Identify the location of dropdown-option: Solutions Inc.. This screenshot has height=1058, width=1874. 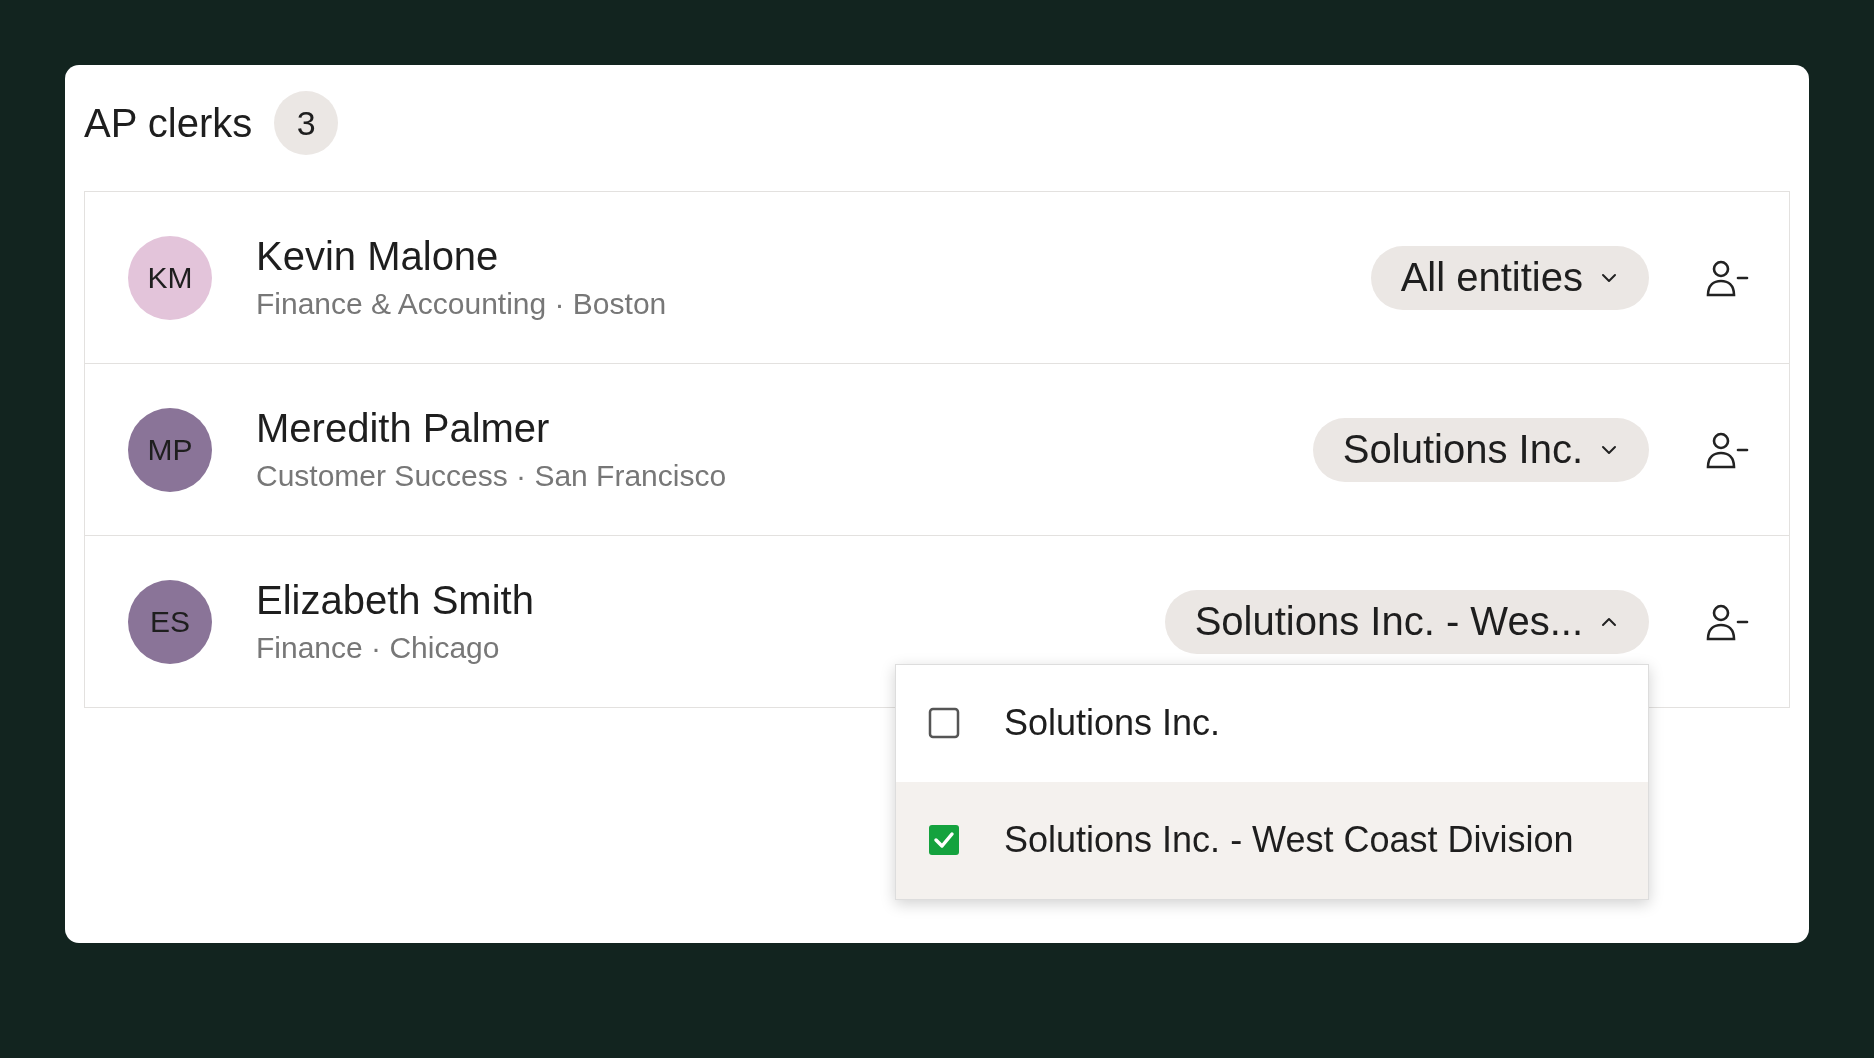
(1272, 723).